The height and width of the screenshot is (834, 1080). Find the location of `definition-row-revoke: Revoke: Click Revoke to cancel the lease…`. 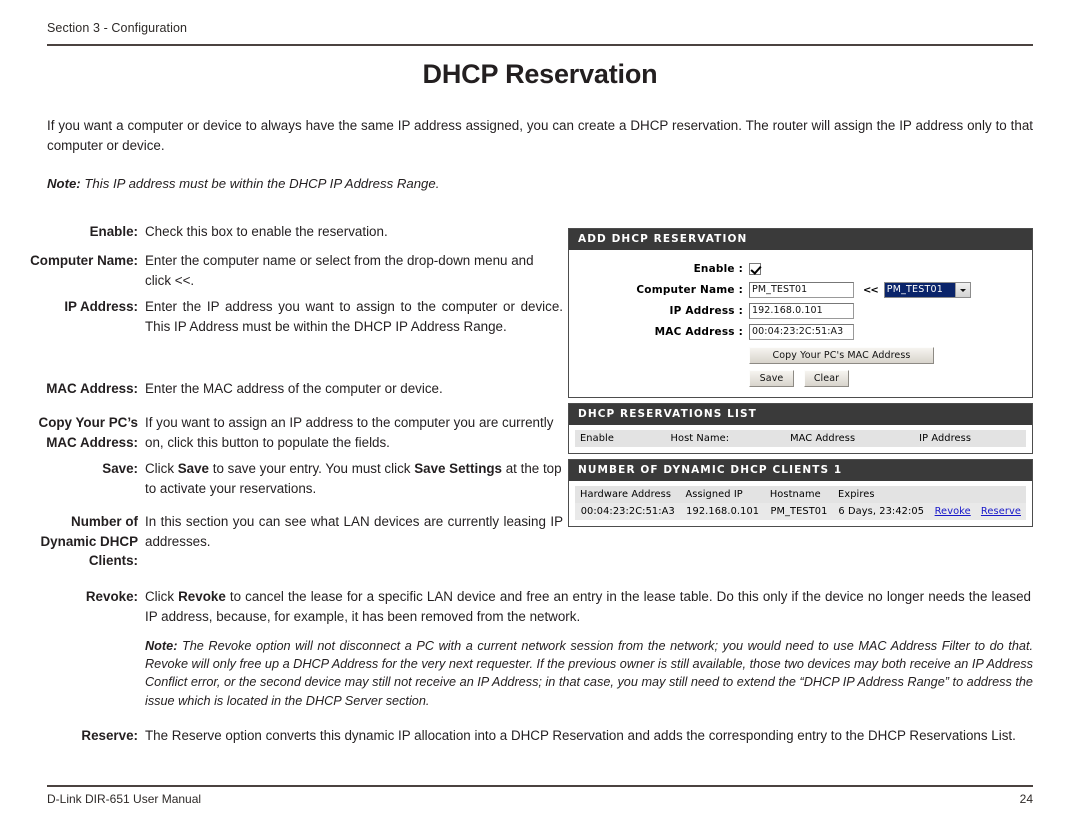

definition-row-revoke: Revoke: Click Revoke to cancel the lease… is located at coordinates (524, 606).